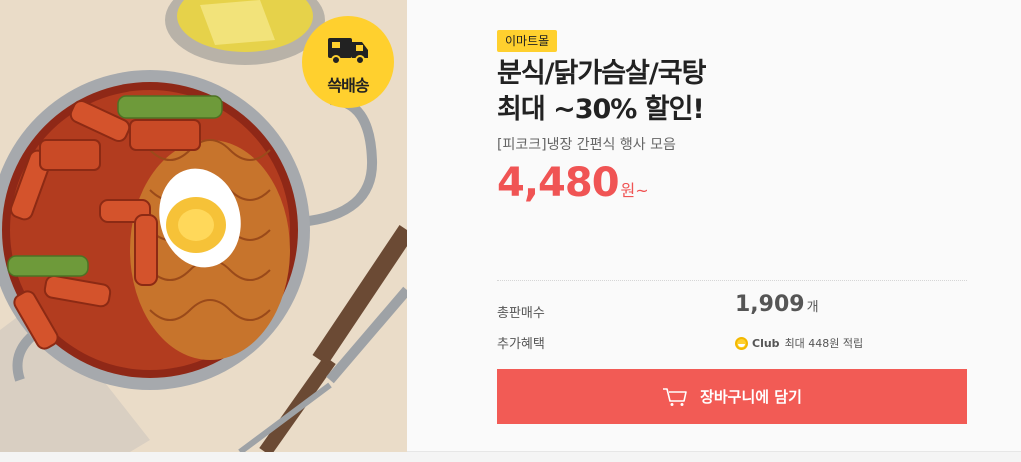 This screenshot has width=1021, height=462. I want to click on ssg-delivery-badge: 쓱배송, so click(348, 62).